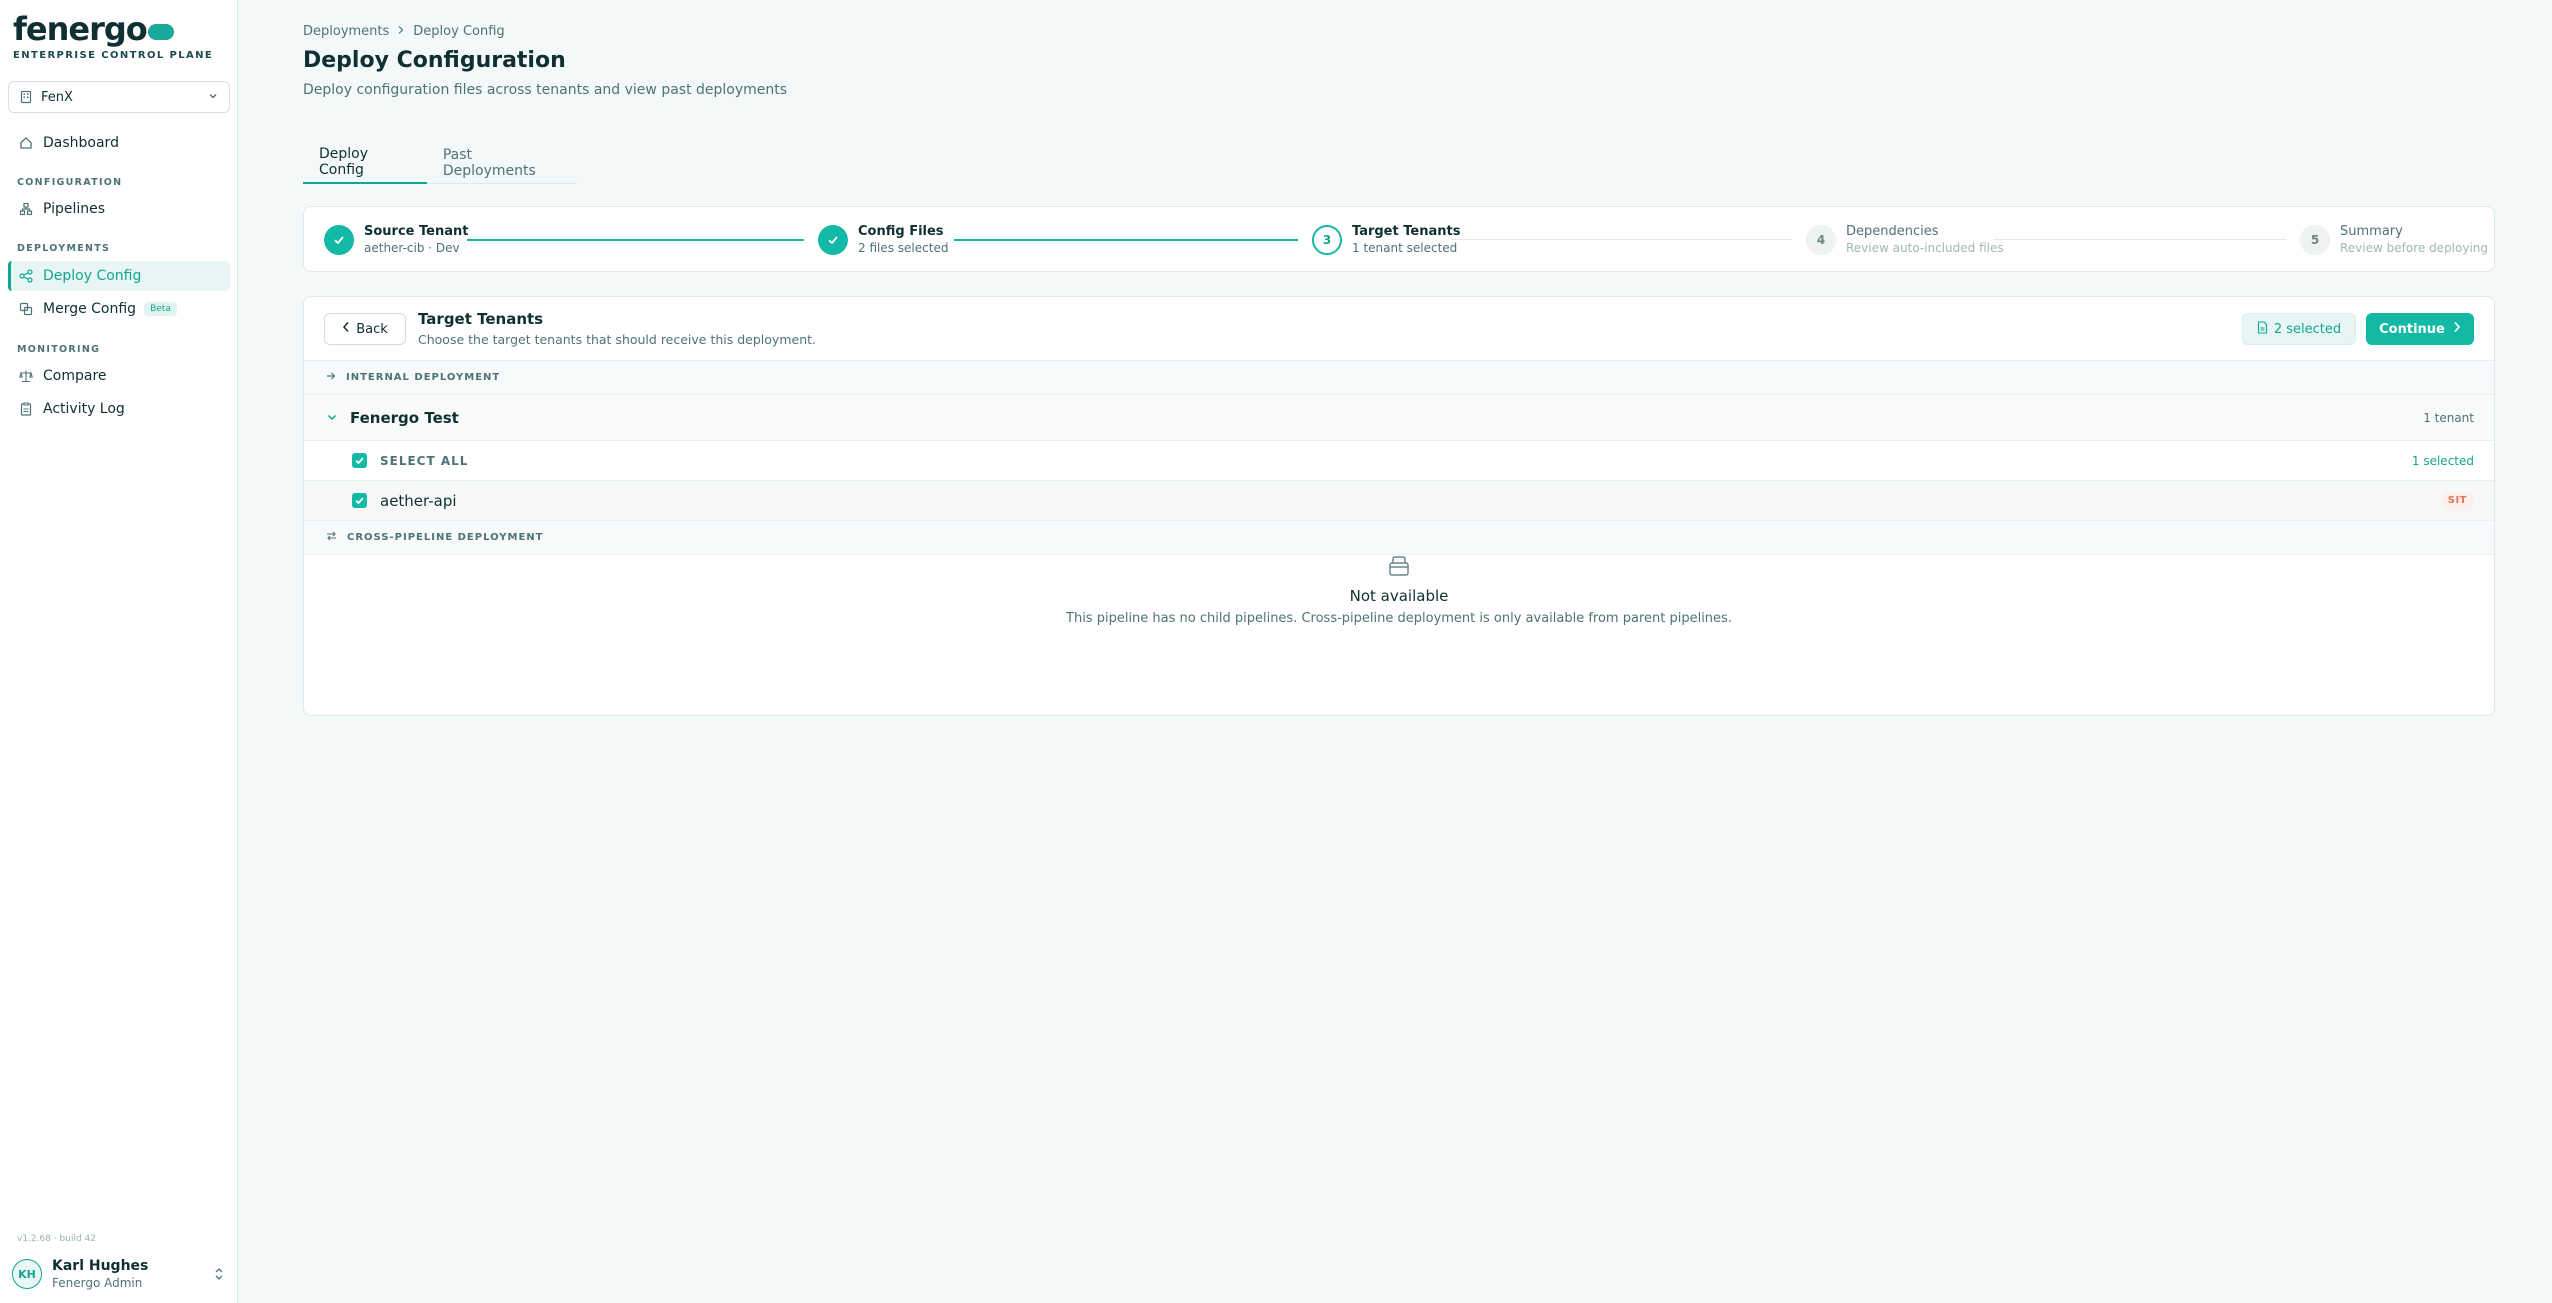 This screenshot has height=1303, width=2552. Describe the element at coordinates (59, 349) in the screenshot. I see `nav-section-monitoring: MONITORING` at that location.